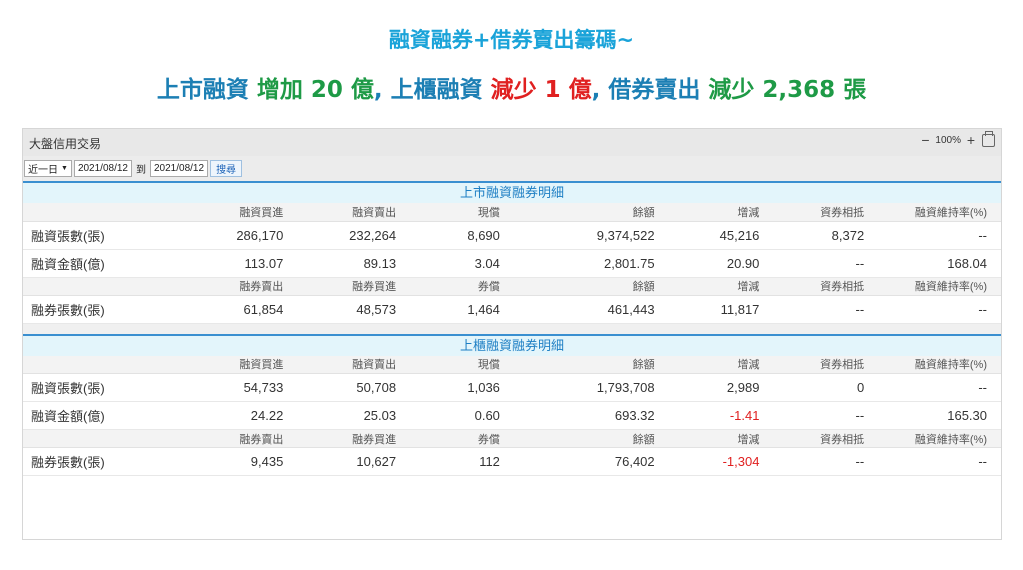 This screenshot has height=570, width=1023. What do you see at coordinates (591, 263) in the screenshot?
I see `table-cell: 2,801.75` at bounding box center [591, 263].